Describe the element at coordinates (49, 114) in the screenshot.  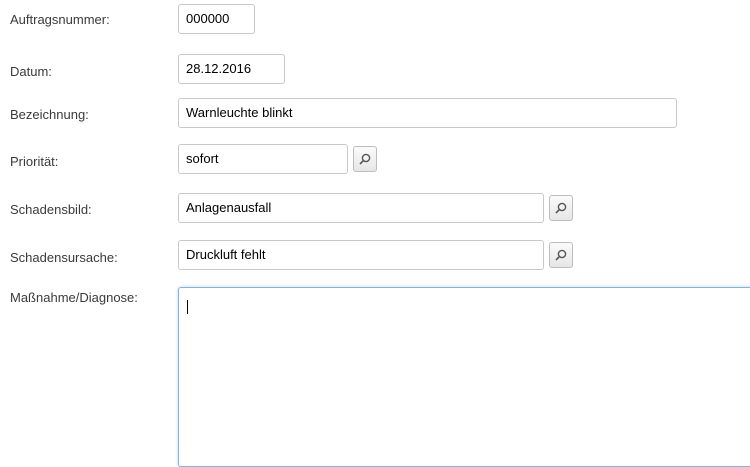
I see `bezeichnung-label: Bezeichnung:` at that location.